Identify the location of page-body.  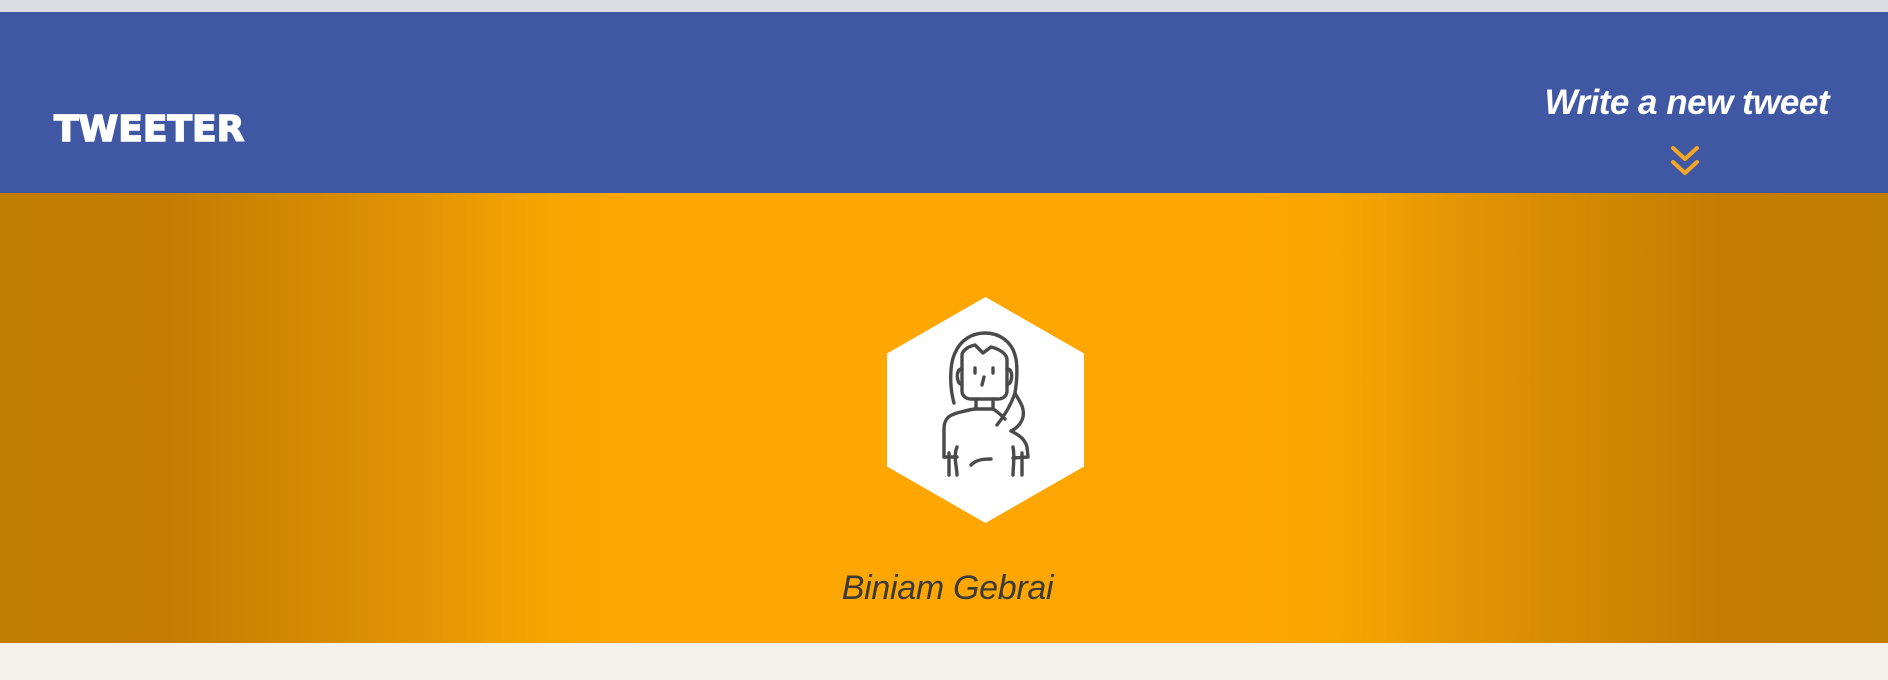
(944, 661).